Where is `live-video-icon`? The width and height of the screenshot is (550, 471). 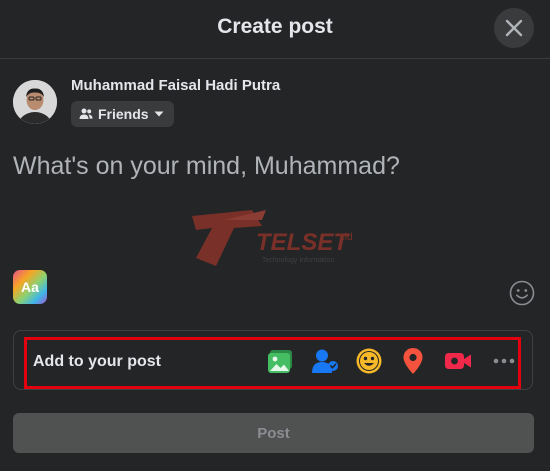
live-video-icon is located at coordinates (458, 361).